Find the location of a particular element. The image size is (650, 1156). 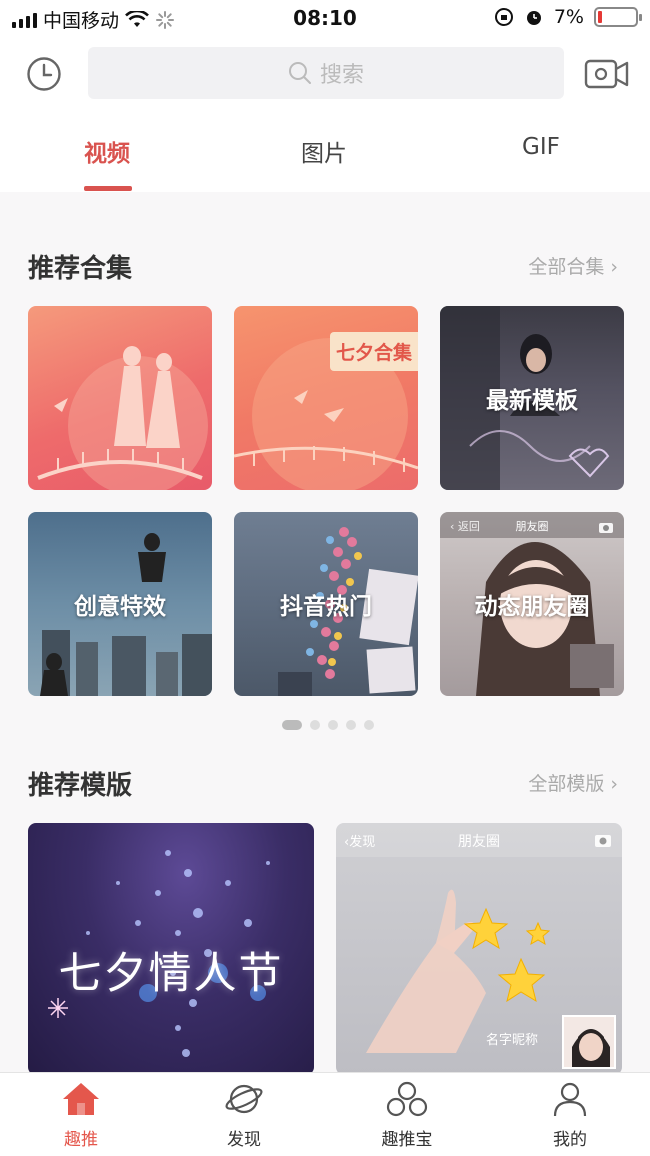

creative-effects-label: 创意特效 is located at coordinates (120, 607).